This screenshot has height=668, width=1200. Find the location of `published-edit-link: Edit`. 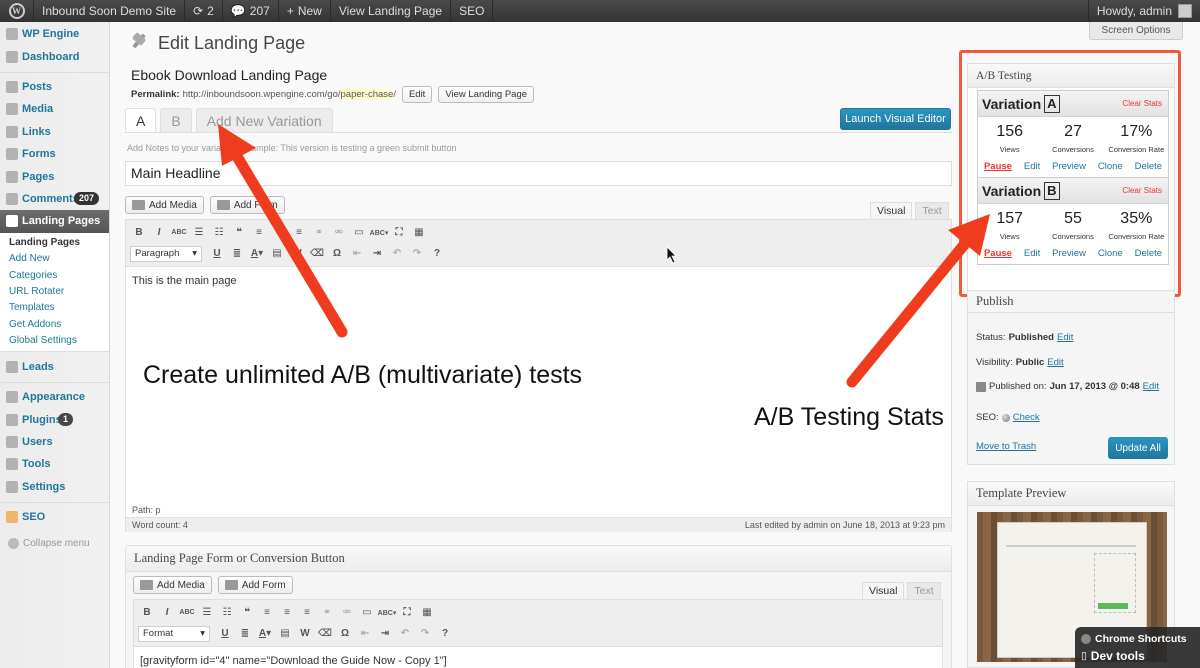

published-edit-link: Edit is located at coordinates (1151, 386).